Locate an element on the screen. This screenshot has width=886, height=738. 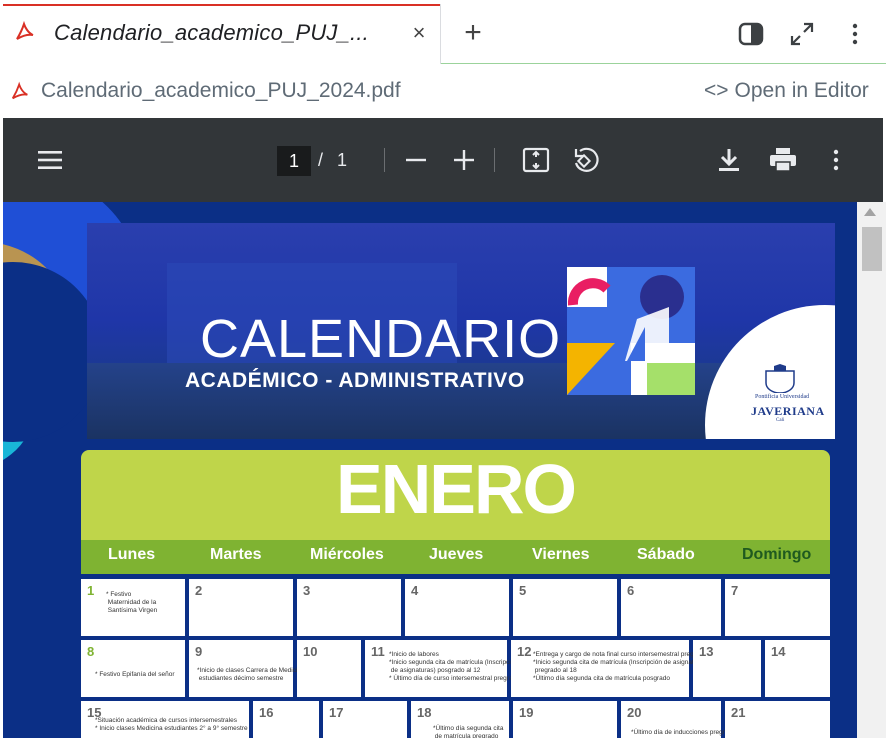
day-number: 12 is located at coordinates (524, 651).